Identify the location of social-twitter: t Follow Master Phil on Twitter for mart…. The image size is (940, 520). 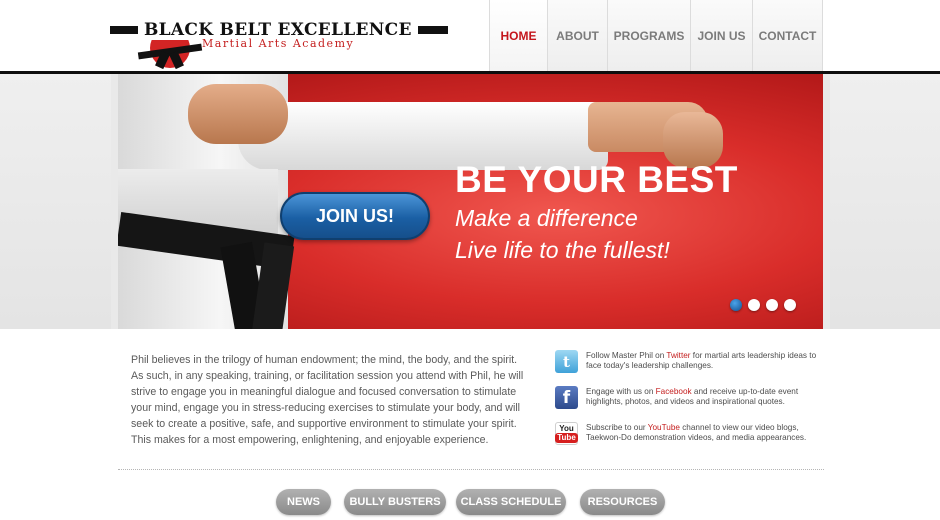
(690, 361).